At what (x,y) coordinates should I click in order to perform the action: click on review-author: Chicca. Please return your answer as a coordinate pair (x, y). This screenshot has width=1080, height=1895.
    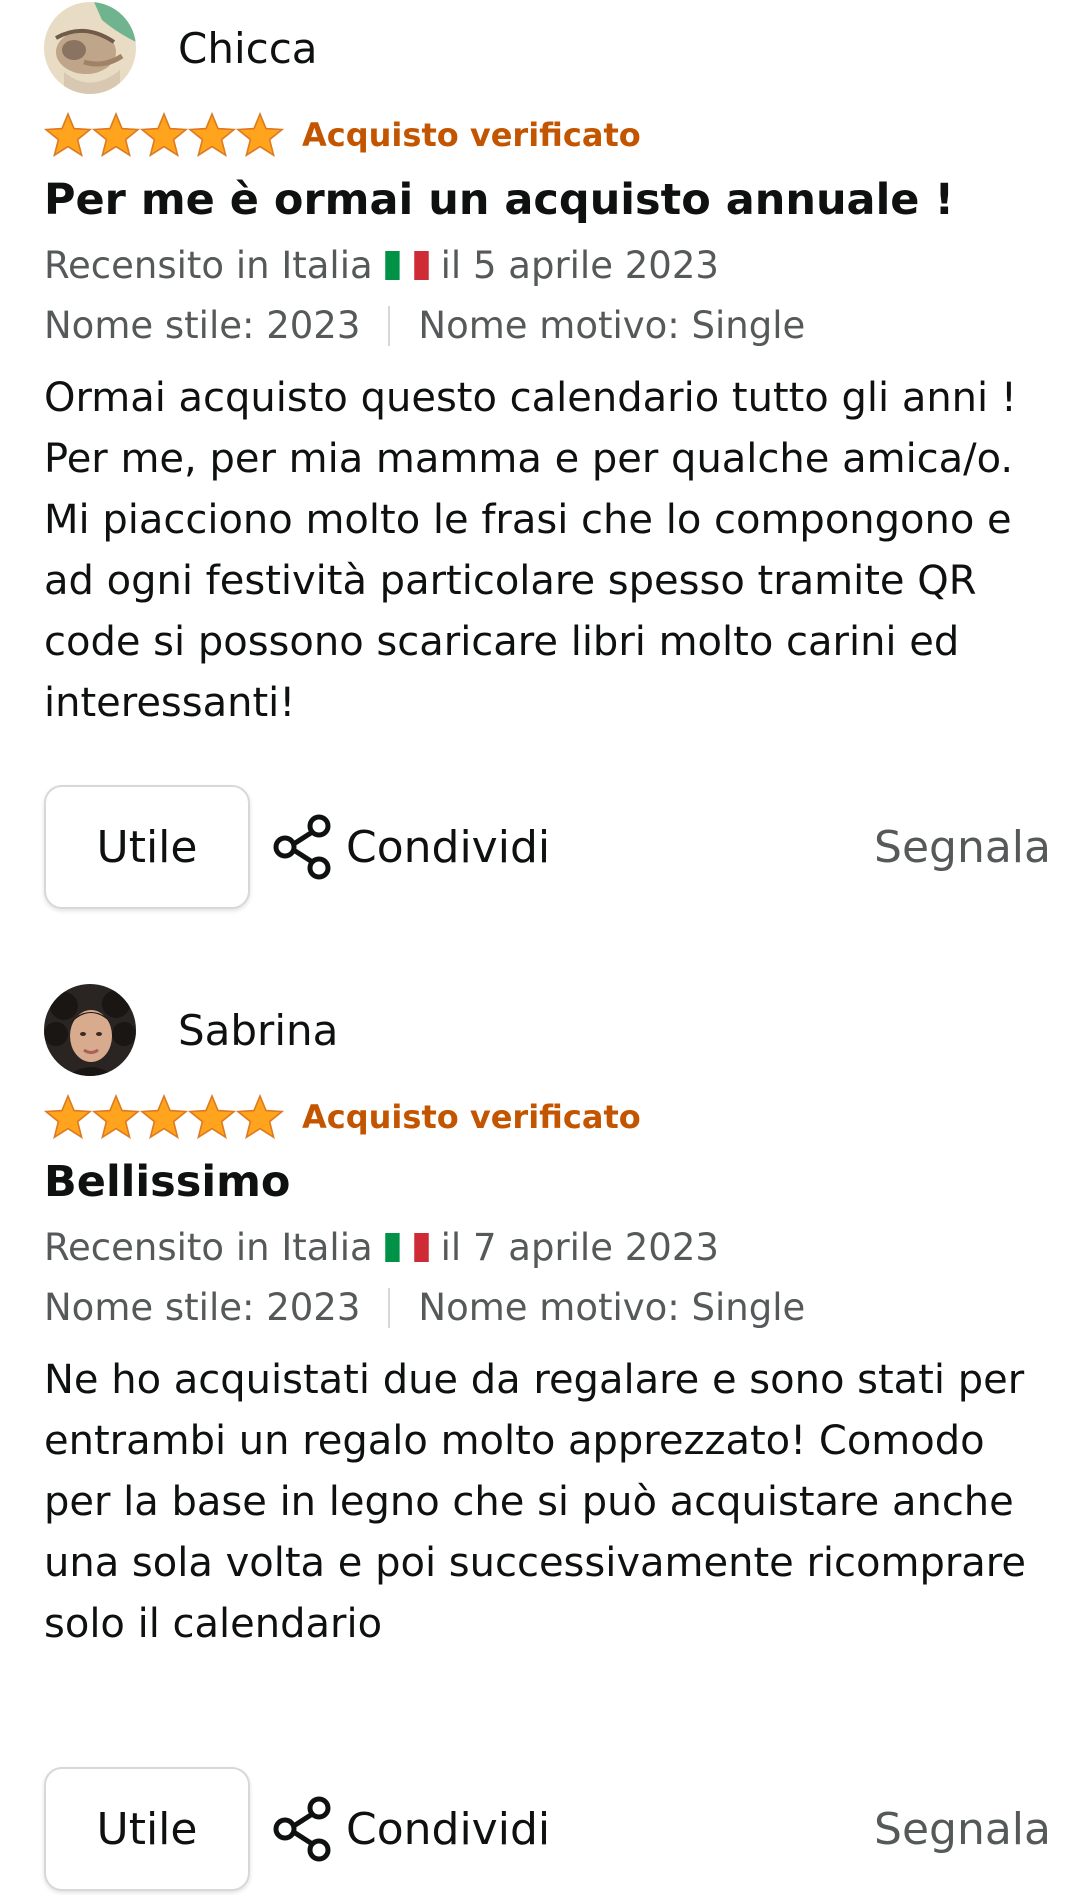
    Looking at the image, I should click on (181, 48).